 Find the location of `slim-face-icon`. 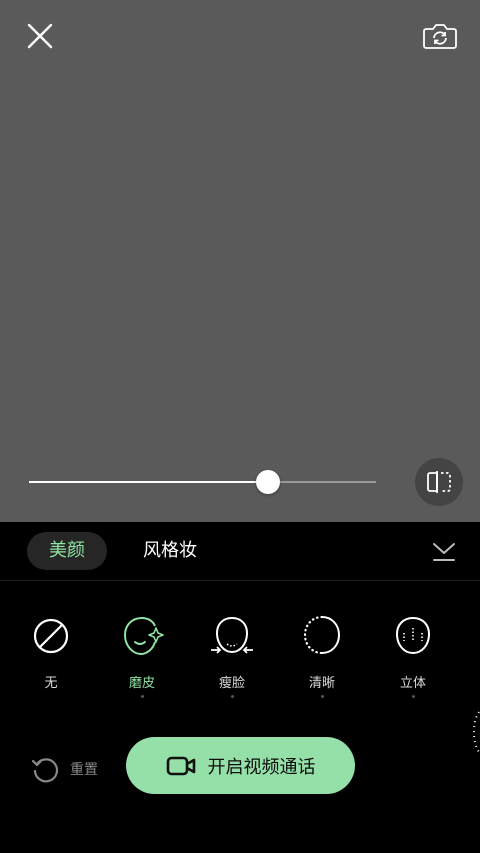

slim-face-icon is located at coordinates (232, 635).